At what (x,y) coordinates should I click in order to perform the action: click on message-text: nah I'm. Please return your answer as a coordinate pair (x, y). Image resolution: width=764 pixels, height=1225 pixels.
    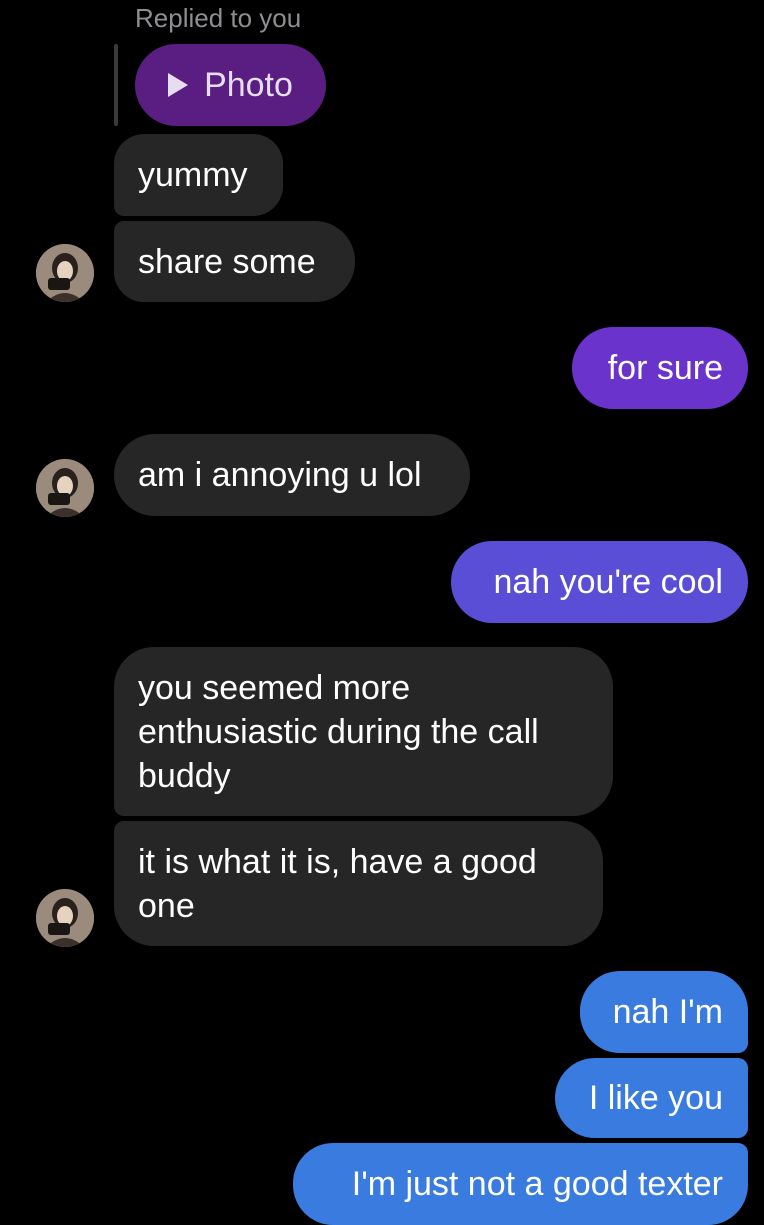
    Looking at the image, I should click on (667, 1012).